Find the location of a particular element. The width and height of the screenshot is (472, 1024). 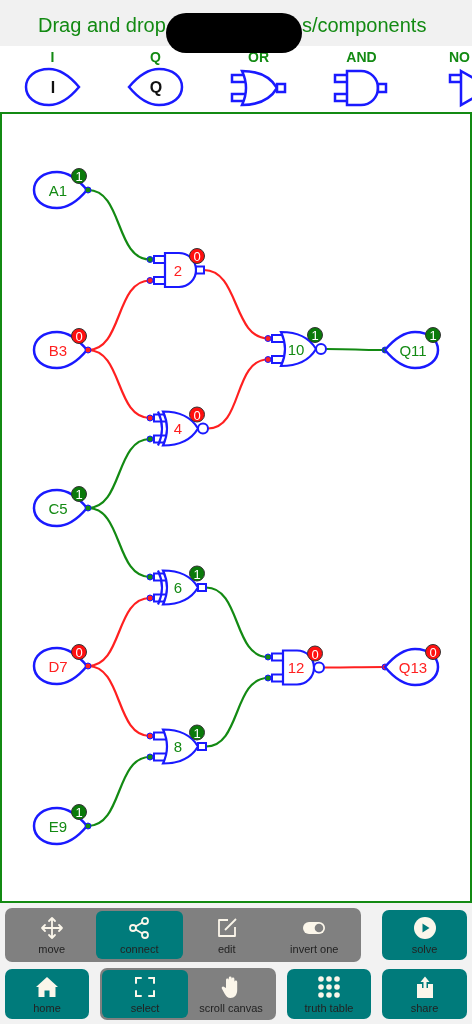

instruction-text: s/components is located at coordinates (364, 25).